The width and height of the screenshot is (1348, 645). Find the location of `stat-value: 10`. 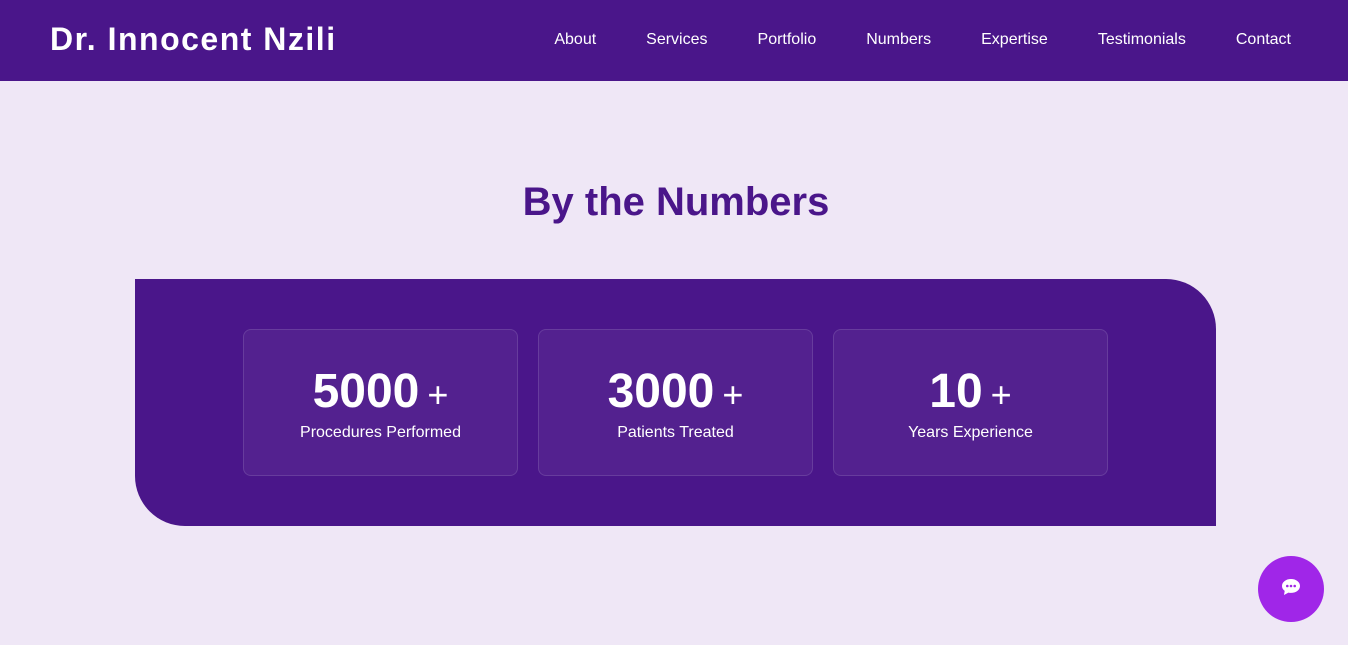

stat-value: 10 is located at coordinates (956, 391).